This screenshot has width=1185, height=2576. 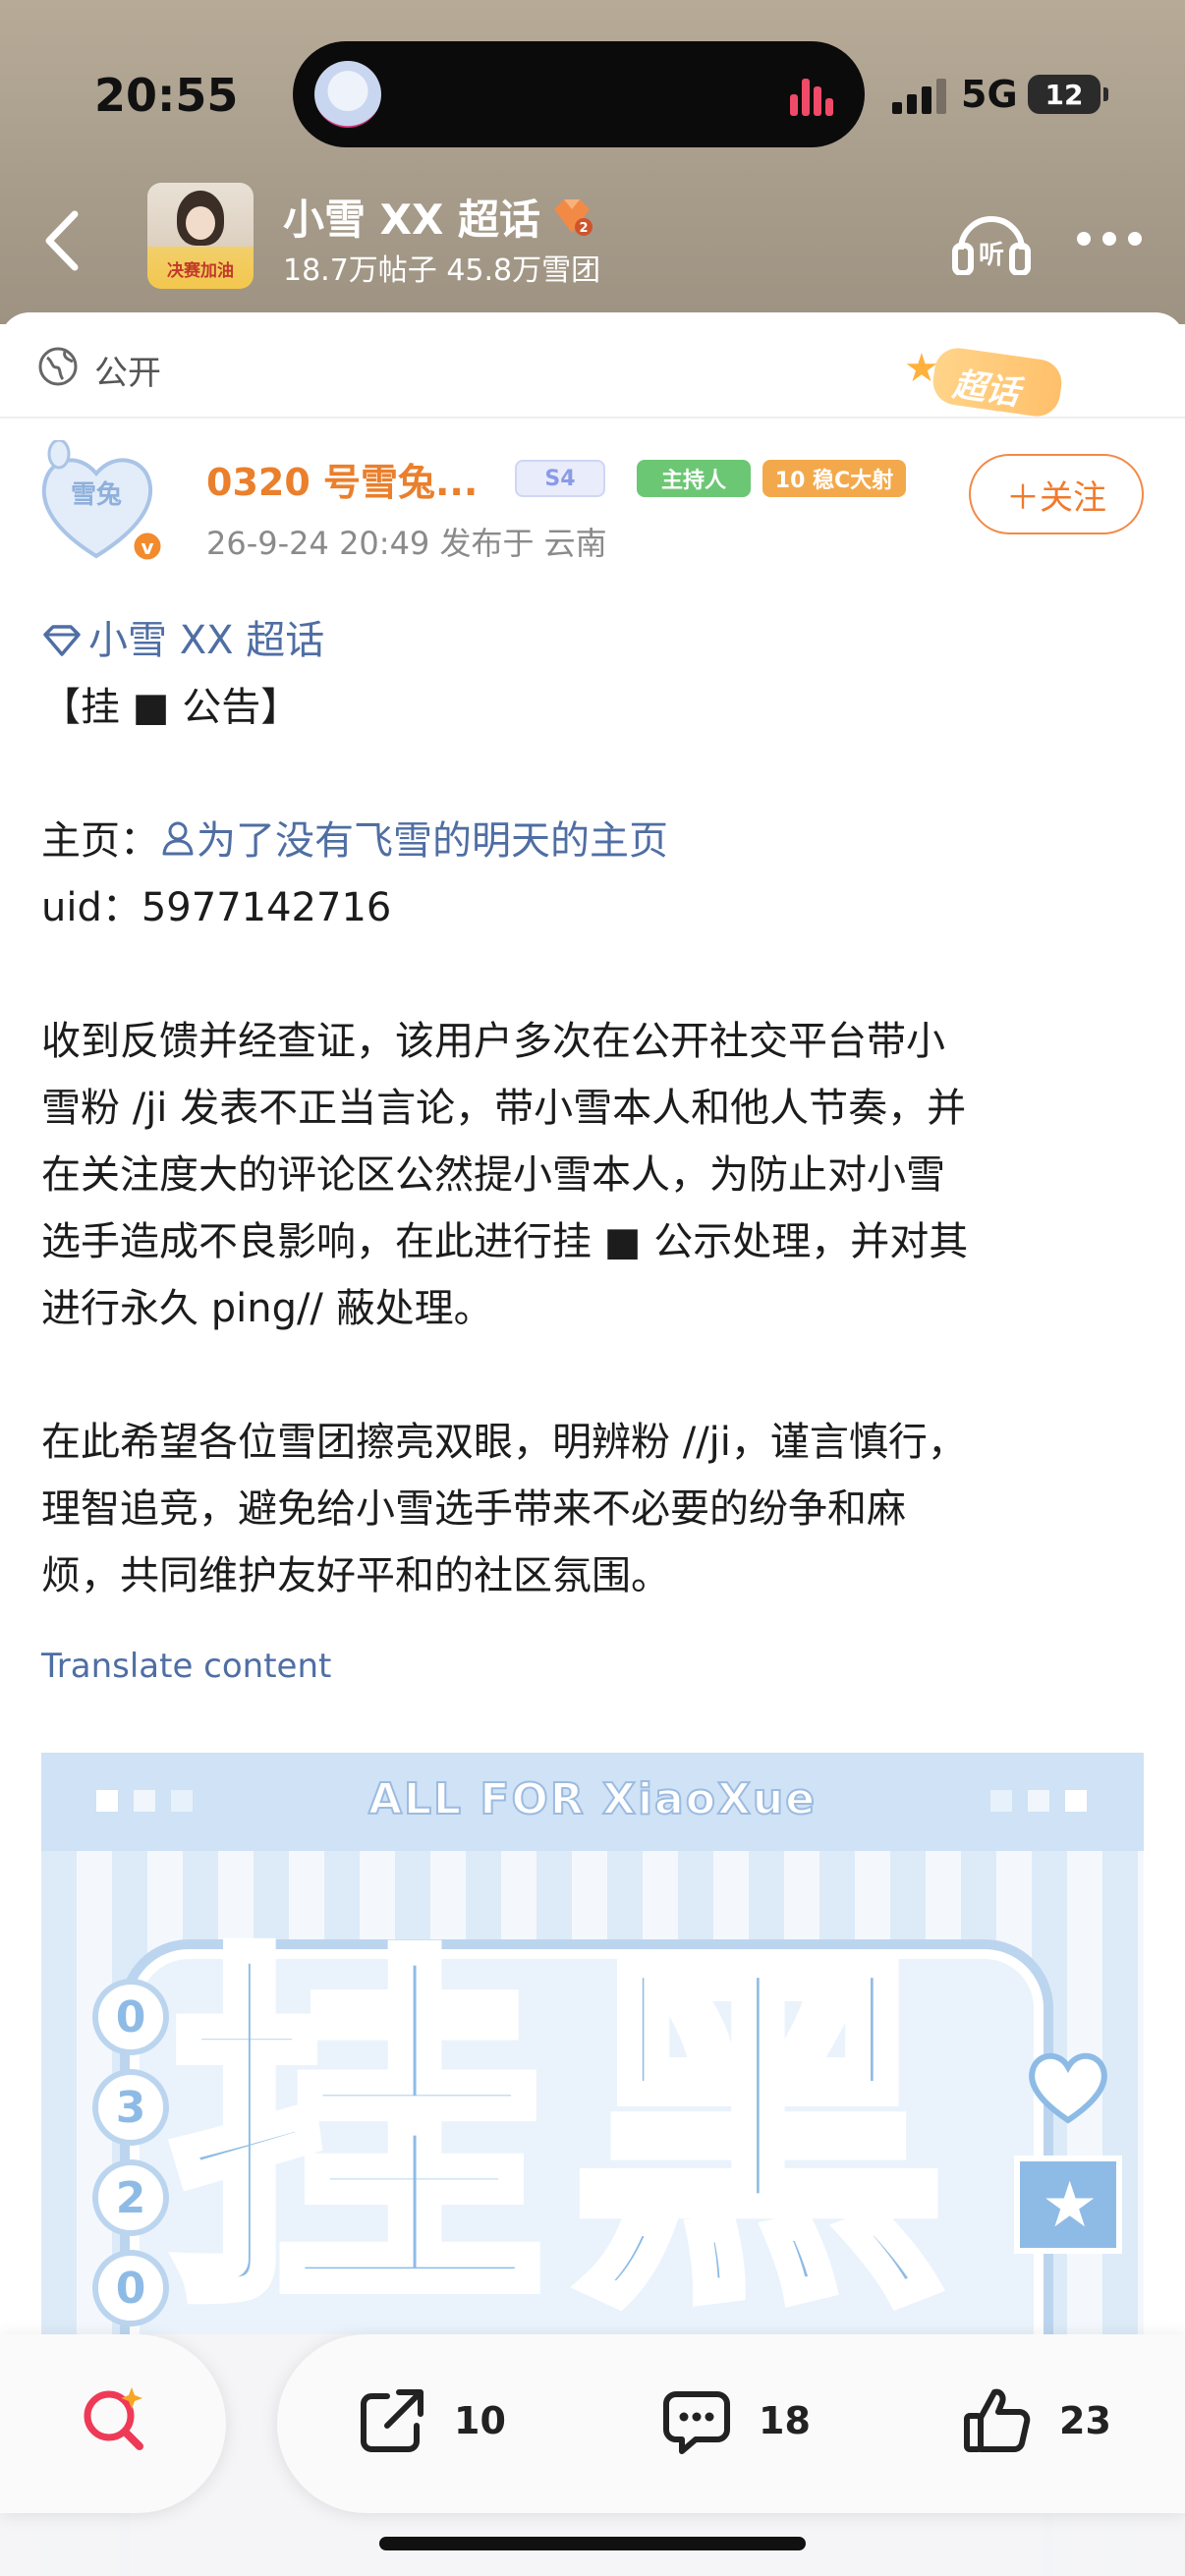 What do you see at coordinates (560, 478) in the screenshot?
I see `fan-level-badge: S4` at bounding box center [560, 478].